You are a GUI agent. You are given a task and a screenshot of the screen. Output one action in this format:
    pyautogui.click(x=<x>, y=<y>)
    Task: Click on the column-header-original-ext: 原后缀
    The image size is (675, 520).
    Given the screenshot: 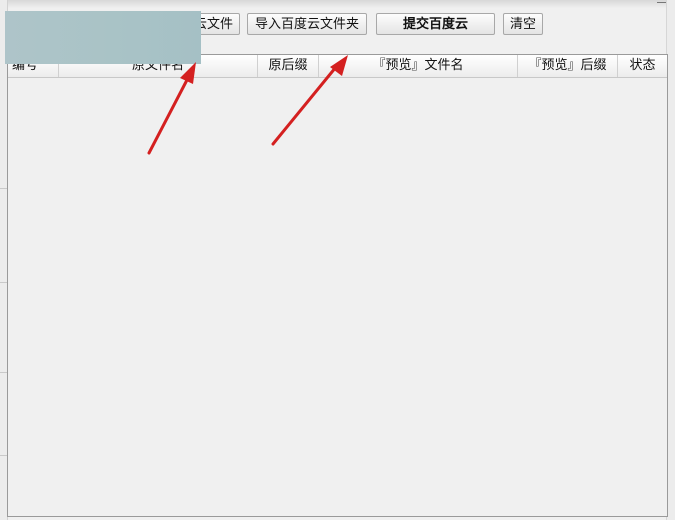 What is the action you would take?
    pyautogui.click(x=288, y=66)
    